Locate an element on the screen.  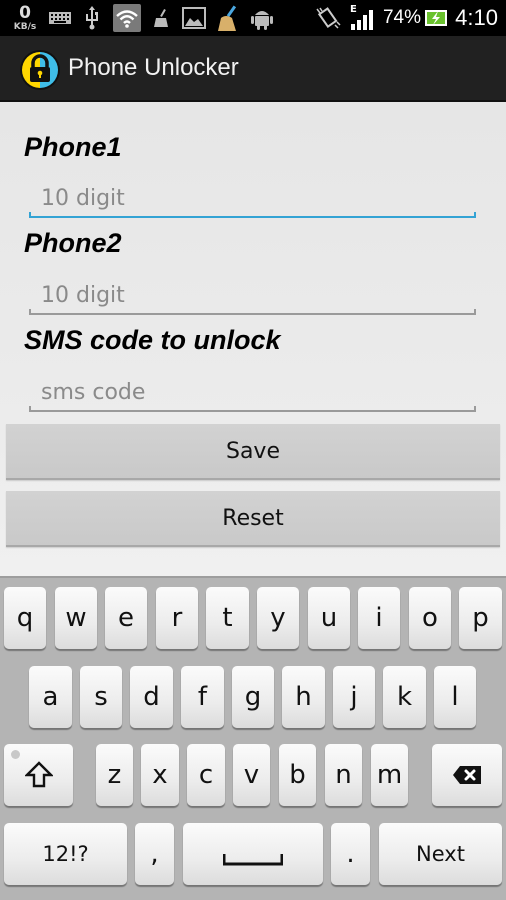
key-l: l is located at coordinates (455, 697).